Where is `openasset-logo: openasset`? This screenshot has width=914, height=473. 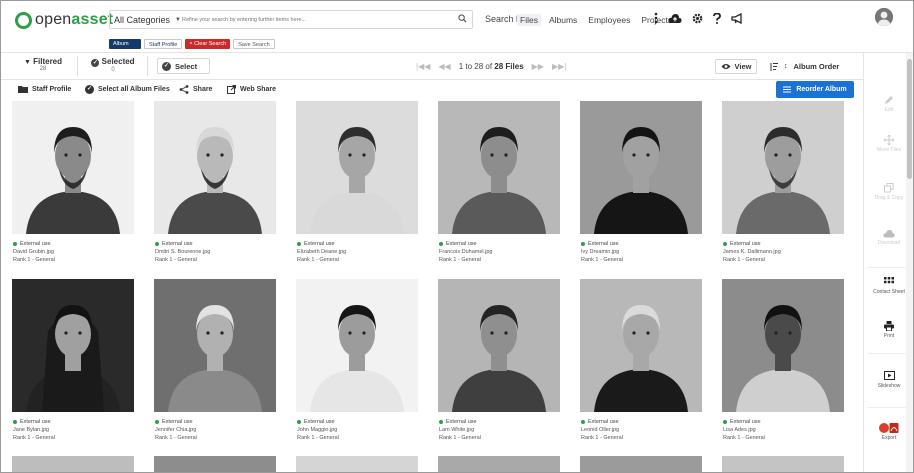 openasset-logo: openasset is located at coordinates (64, 20).